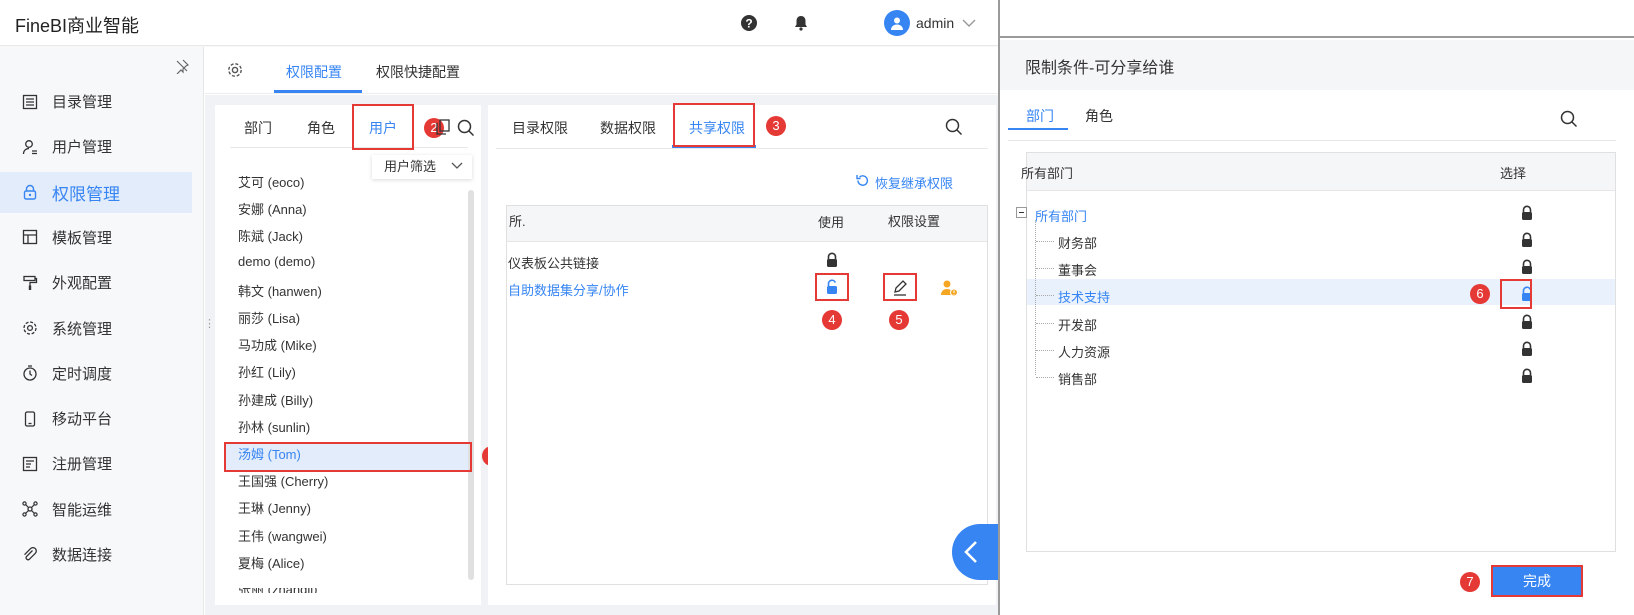 The width and height of the screenshot is (1634, 615). What do you see at coordinates (82, 374) in the screenshot?
I see `sidebar-item-label: 定时调度` at bounding box center [82, 374].